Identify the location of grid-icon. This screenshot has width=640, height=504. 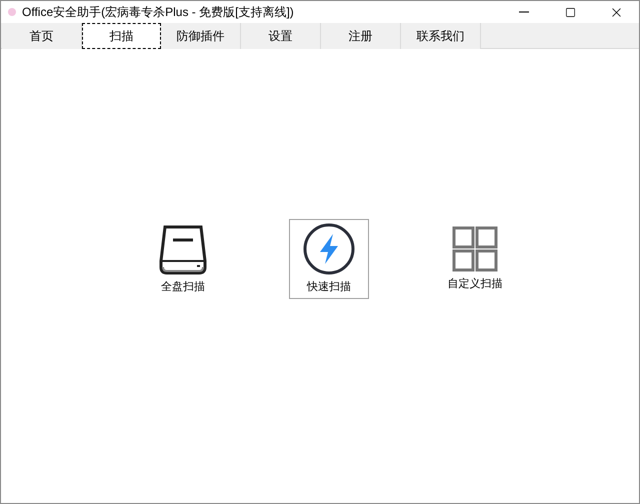
(475, 249).